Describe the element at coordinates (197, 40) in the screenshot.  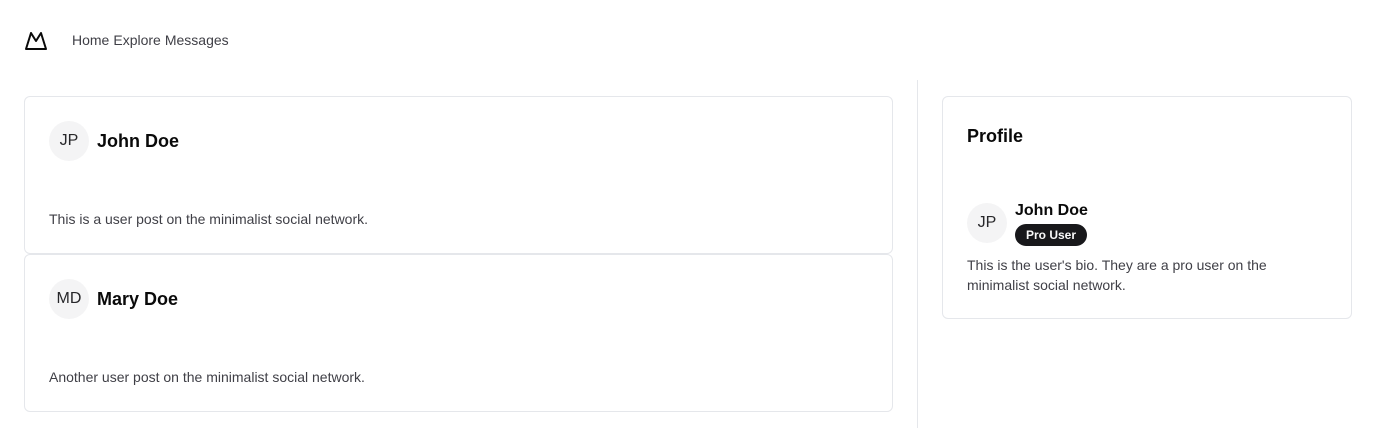
I see `nav-messages-link: Messages` at that location.